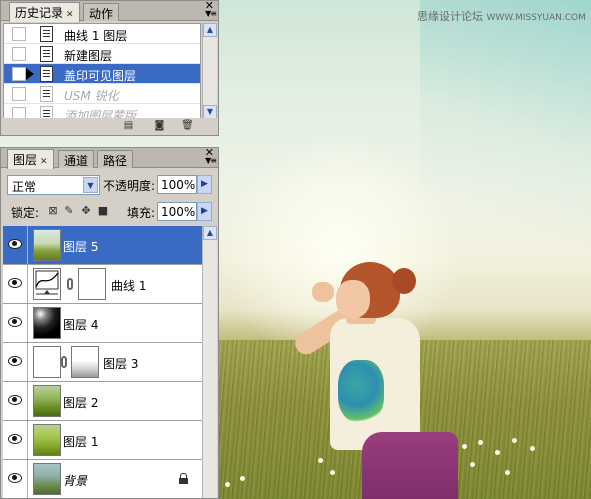  What do you see at coordinates (75, 480) in the screenshot?
I see `layer-name: 背景` at bounding box center [75, 480].